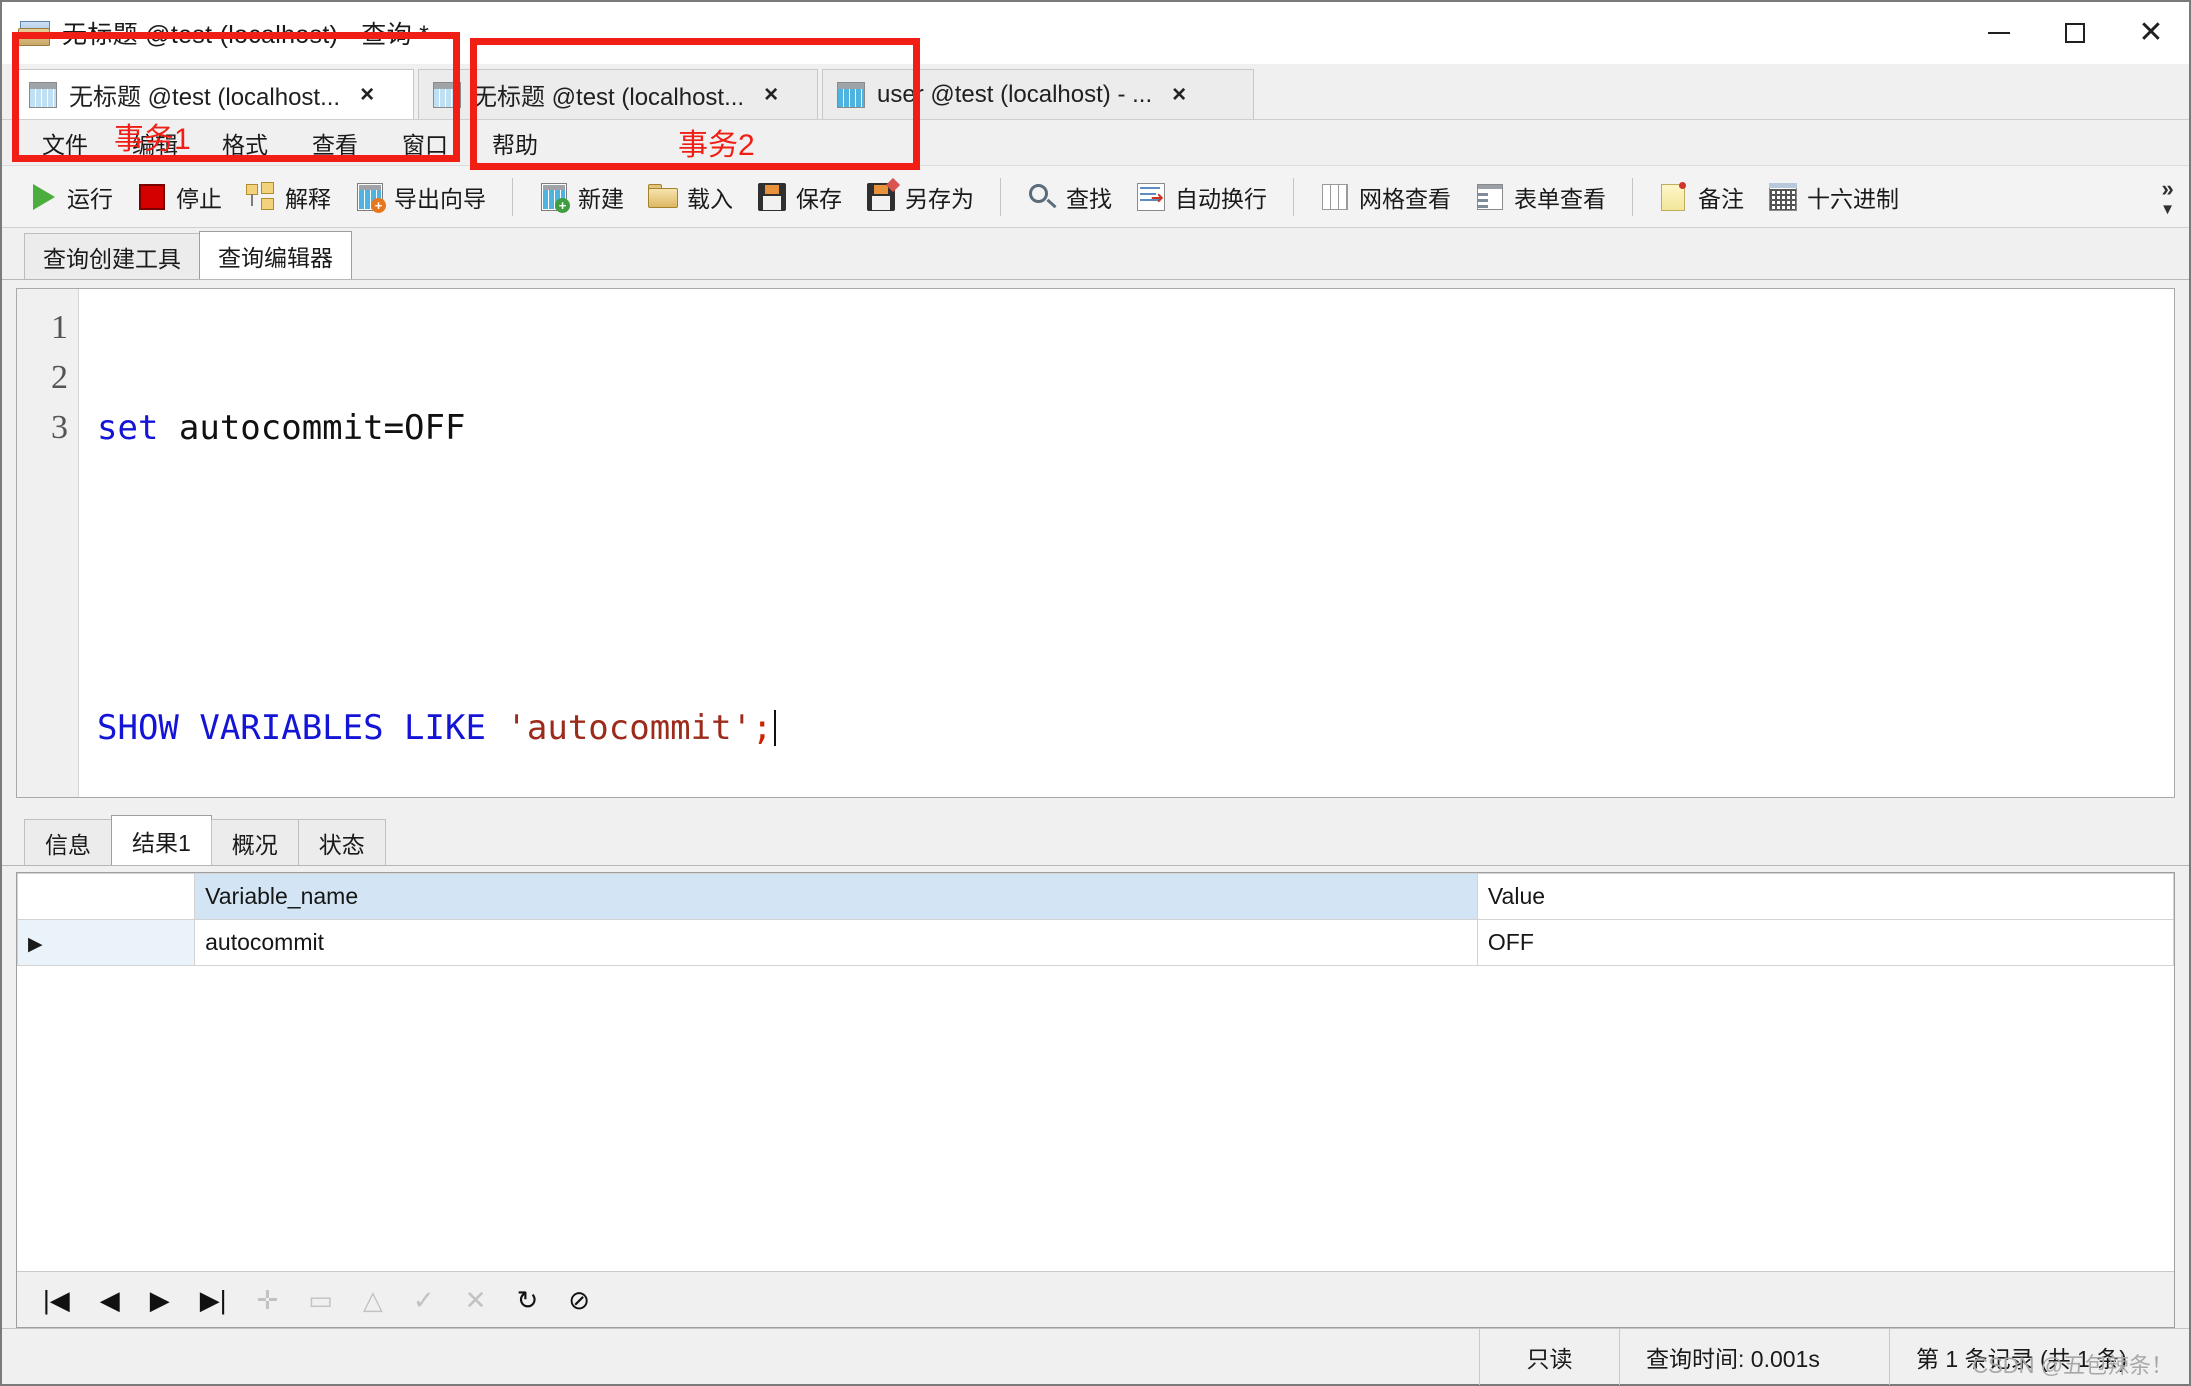 The width and height of the screenshot is (2191, 1386). Describe the element at coordinates (1201, 197) in the screenshot. I see `word-wrap-button: ➜ 自动换行` at that location.